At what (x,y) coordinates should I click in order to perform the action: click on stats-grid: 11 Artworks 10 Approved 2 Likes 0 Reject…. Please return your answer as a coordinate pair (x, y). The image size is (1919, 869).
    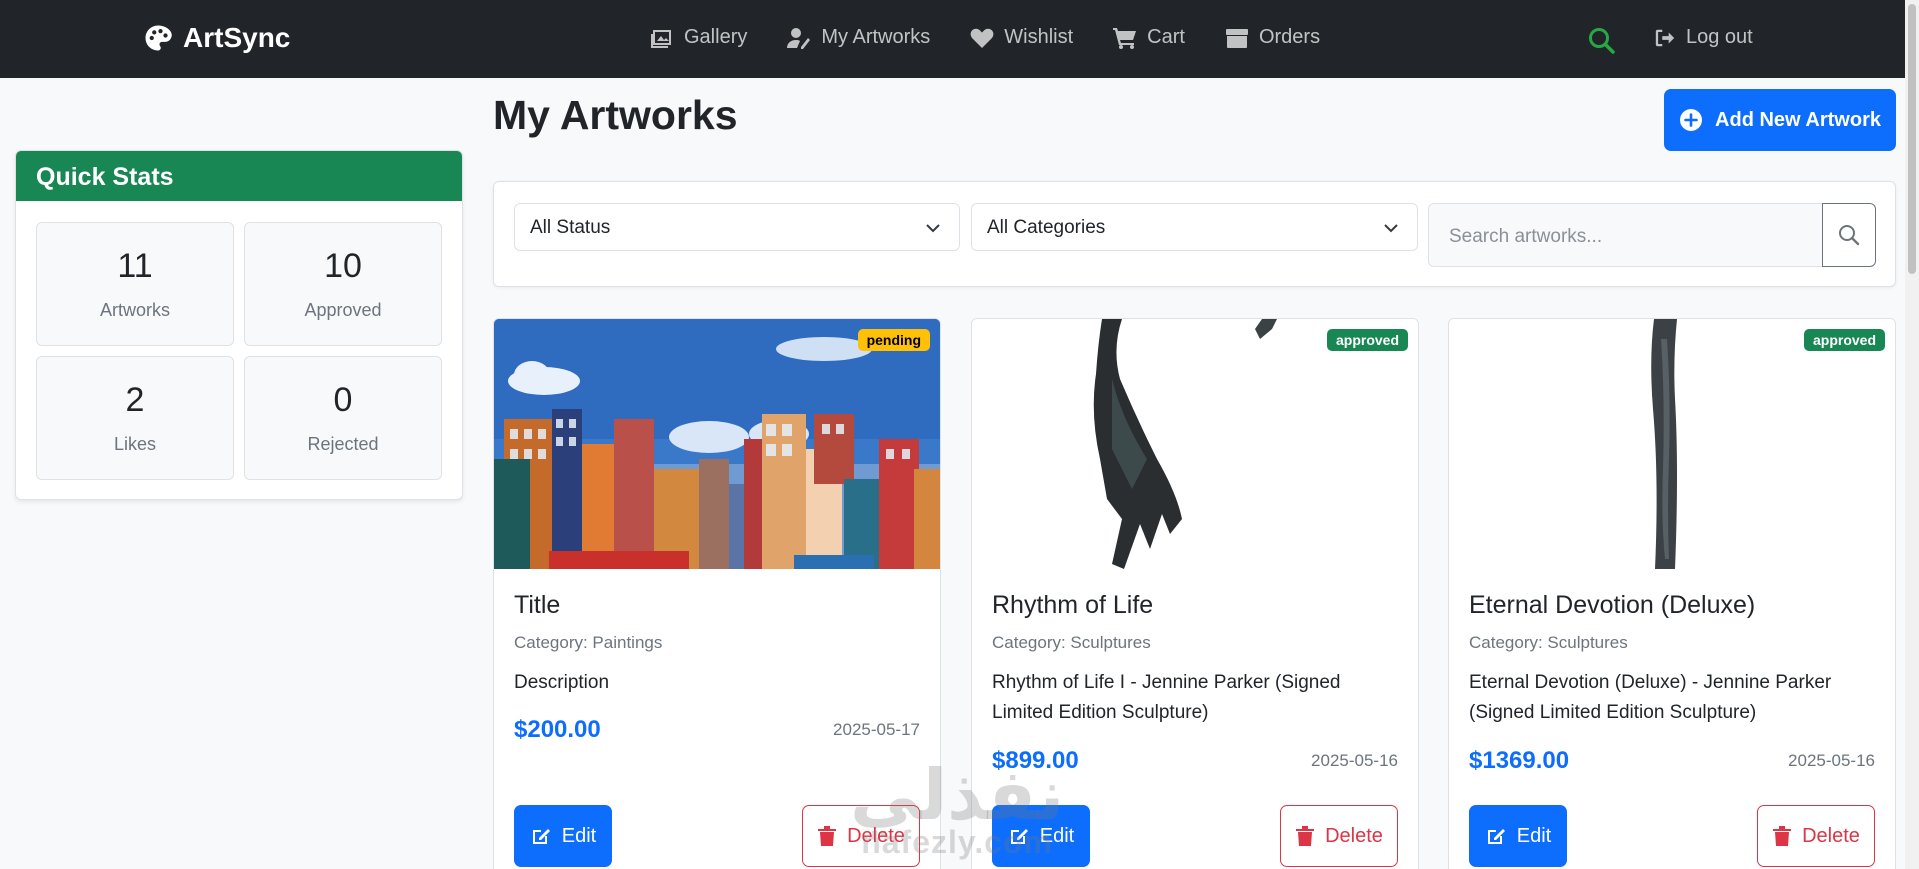
    Looking at the image, I should click on (239, 351).